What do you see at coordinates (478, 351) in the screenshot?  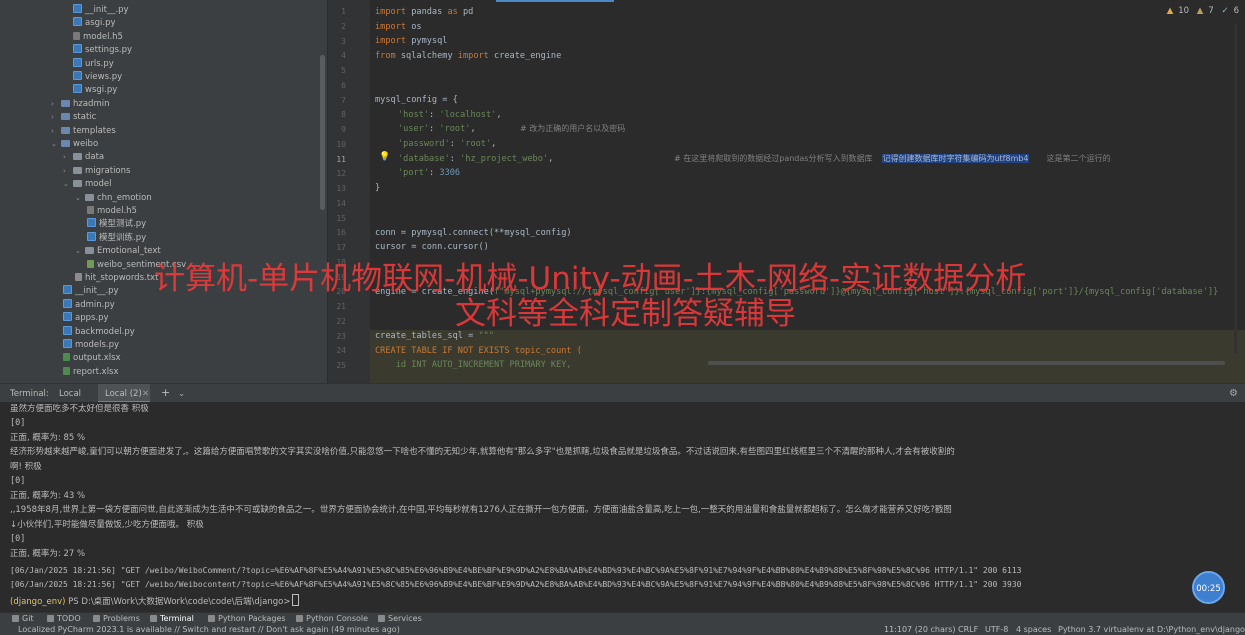 I see `code-line-24: CREATE TABLE IF NOT EXISTS topic_count (` at bounding box center [478, 351].